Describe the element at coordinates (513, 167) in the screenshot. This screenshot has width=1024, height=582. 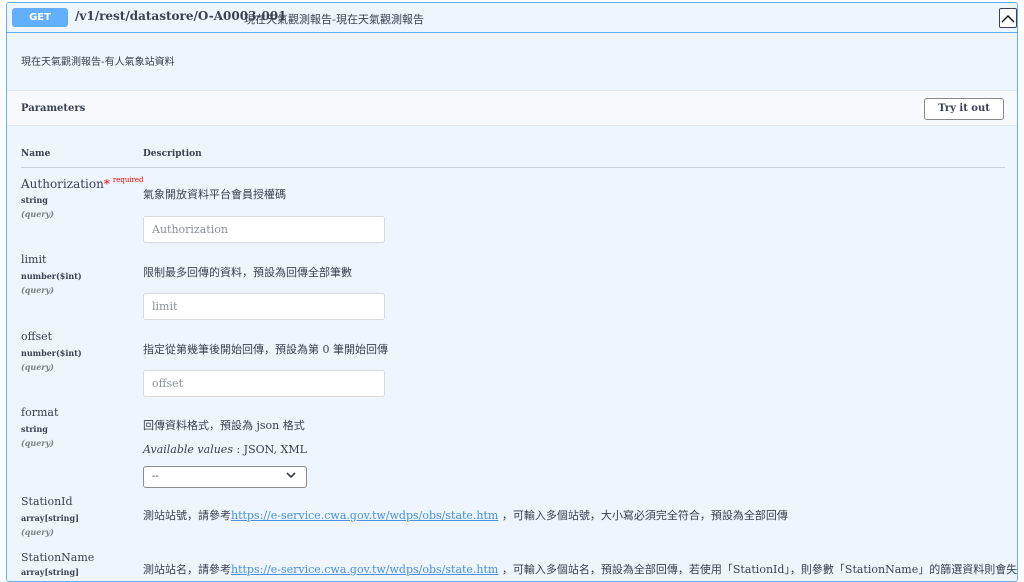
I see `header-divider` at that location.